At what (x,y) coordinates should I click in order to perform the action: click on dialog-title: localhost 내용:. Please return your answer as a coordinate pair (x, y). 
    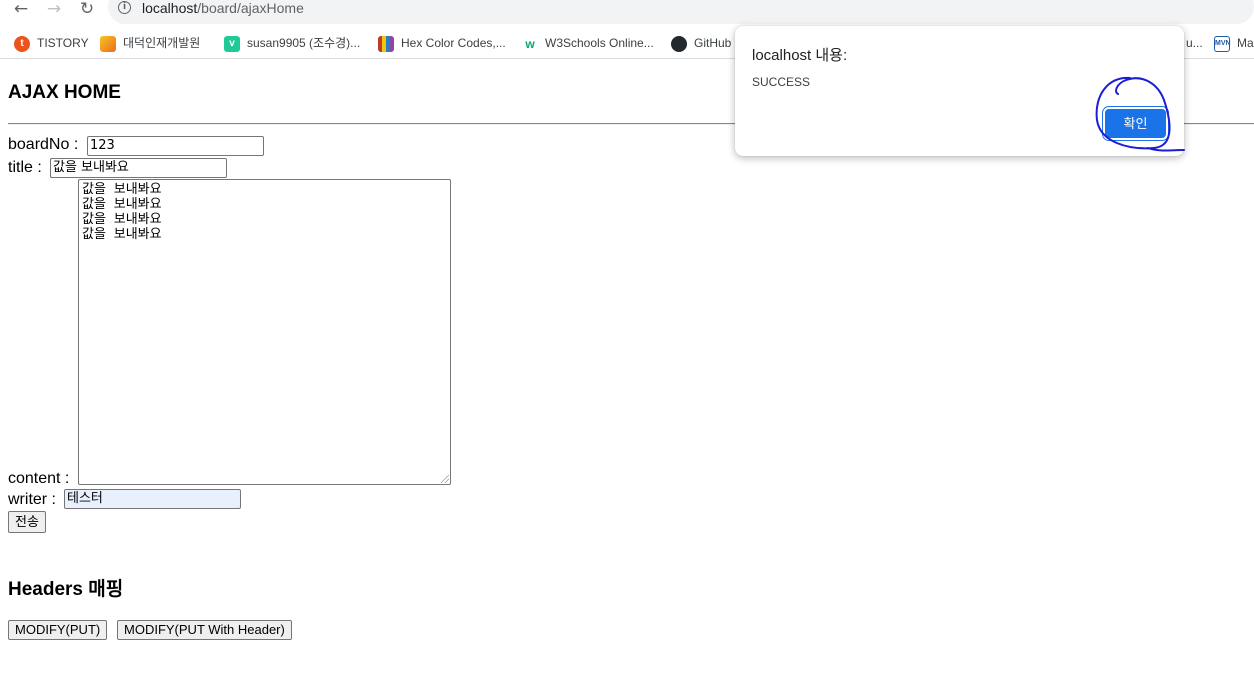
    Looking at the image, I should click on (800, 55).